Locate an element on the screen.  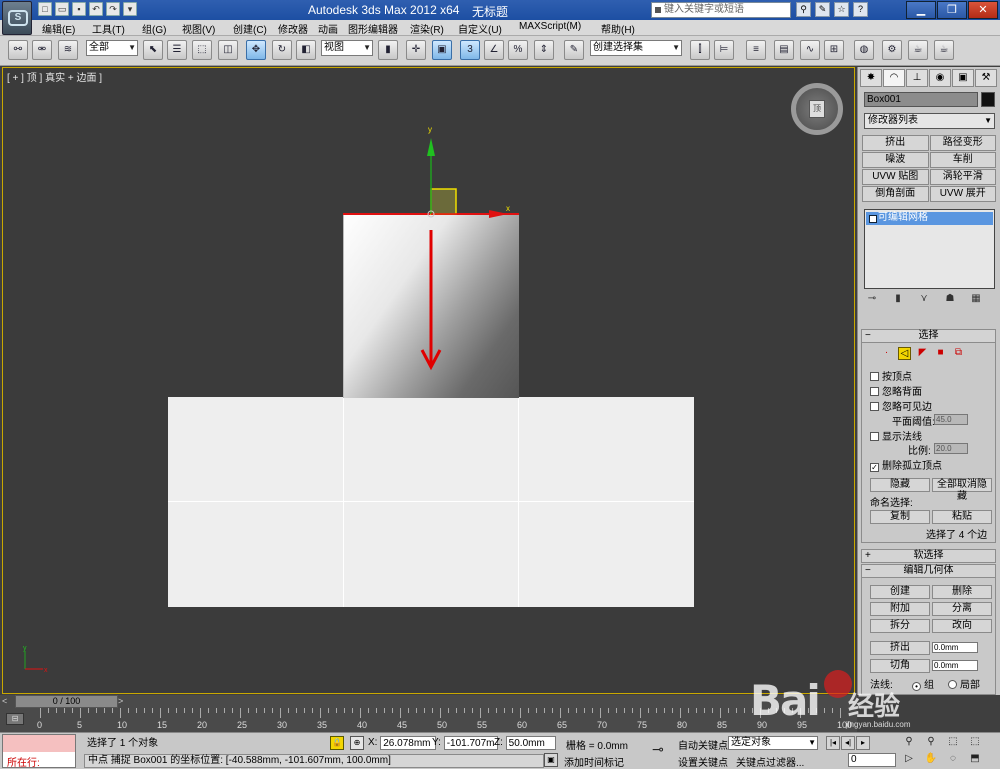
open-file-icon: ▭ is located at coordinates (62, 9).